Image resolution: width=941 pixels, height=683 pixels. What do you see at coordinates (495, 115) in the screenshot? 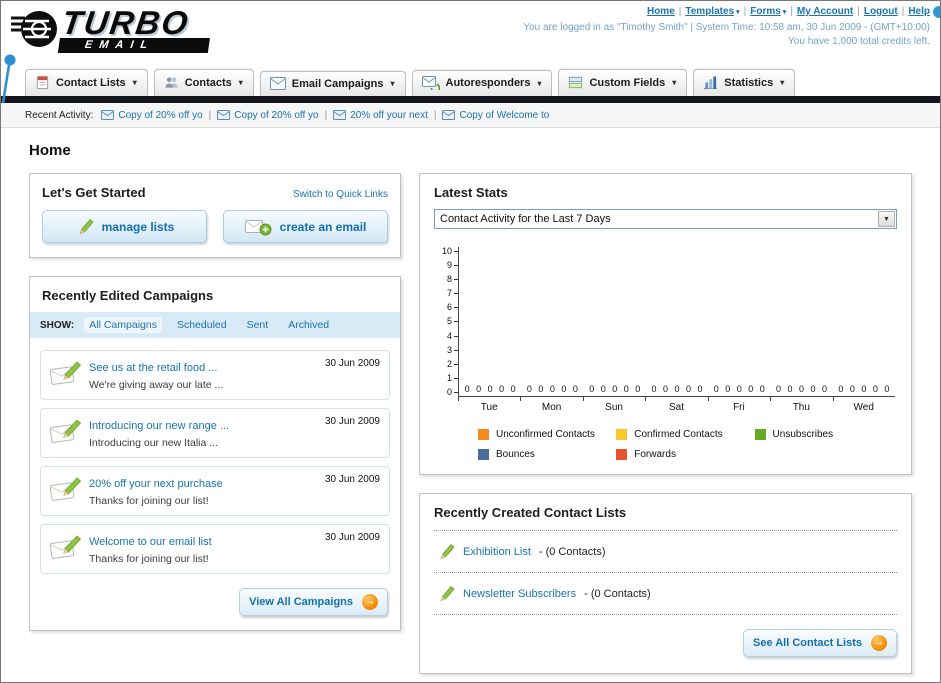
I see `recent-activity-item: Copy of Welcome to` at bounding box center [495, 115].